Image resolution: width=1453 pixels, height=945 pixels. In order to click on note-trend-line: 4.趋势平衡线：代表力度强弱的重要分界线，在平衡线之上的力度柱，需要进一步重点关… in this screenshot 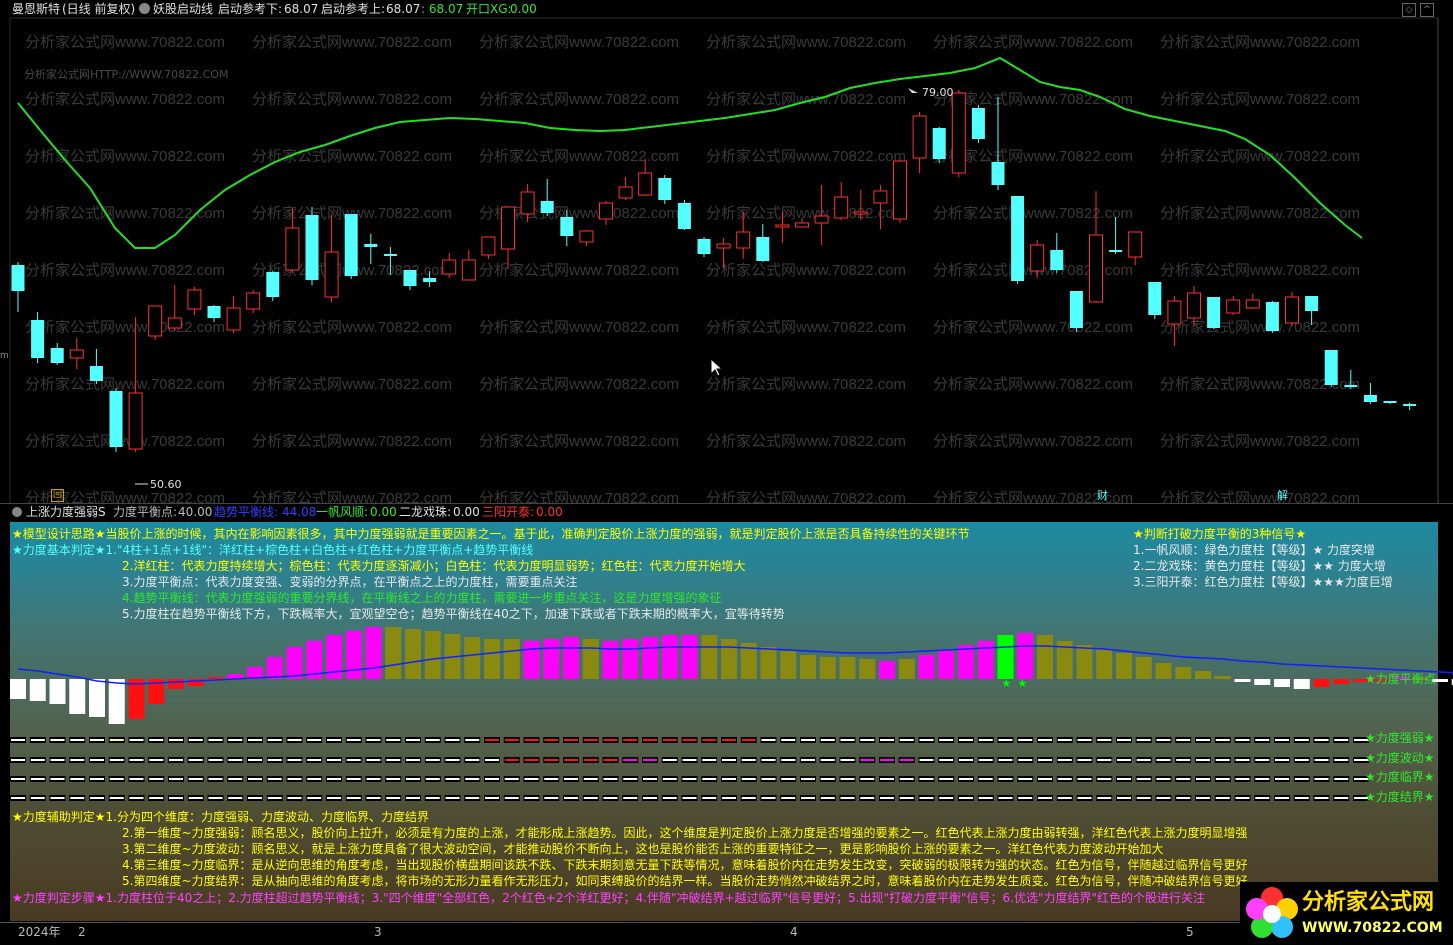, I will do `click(422, 598)`.